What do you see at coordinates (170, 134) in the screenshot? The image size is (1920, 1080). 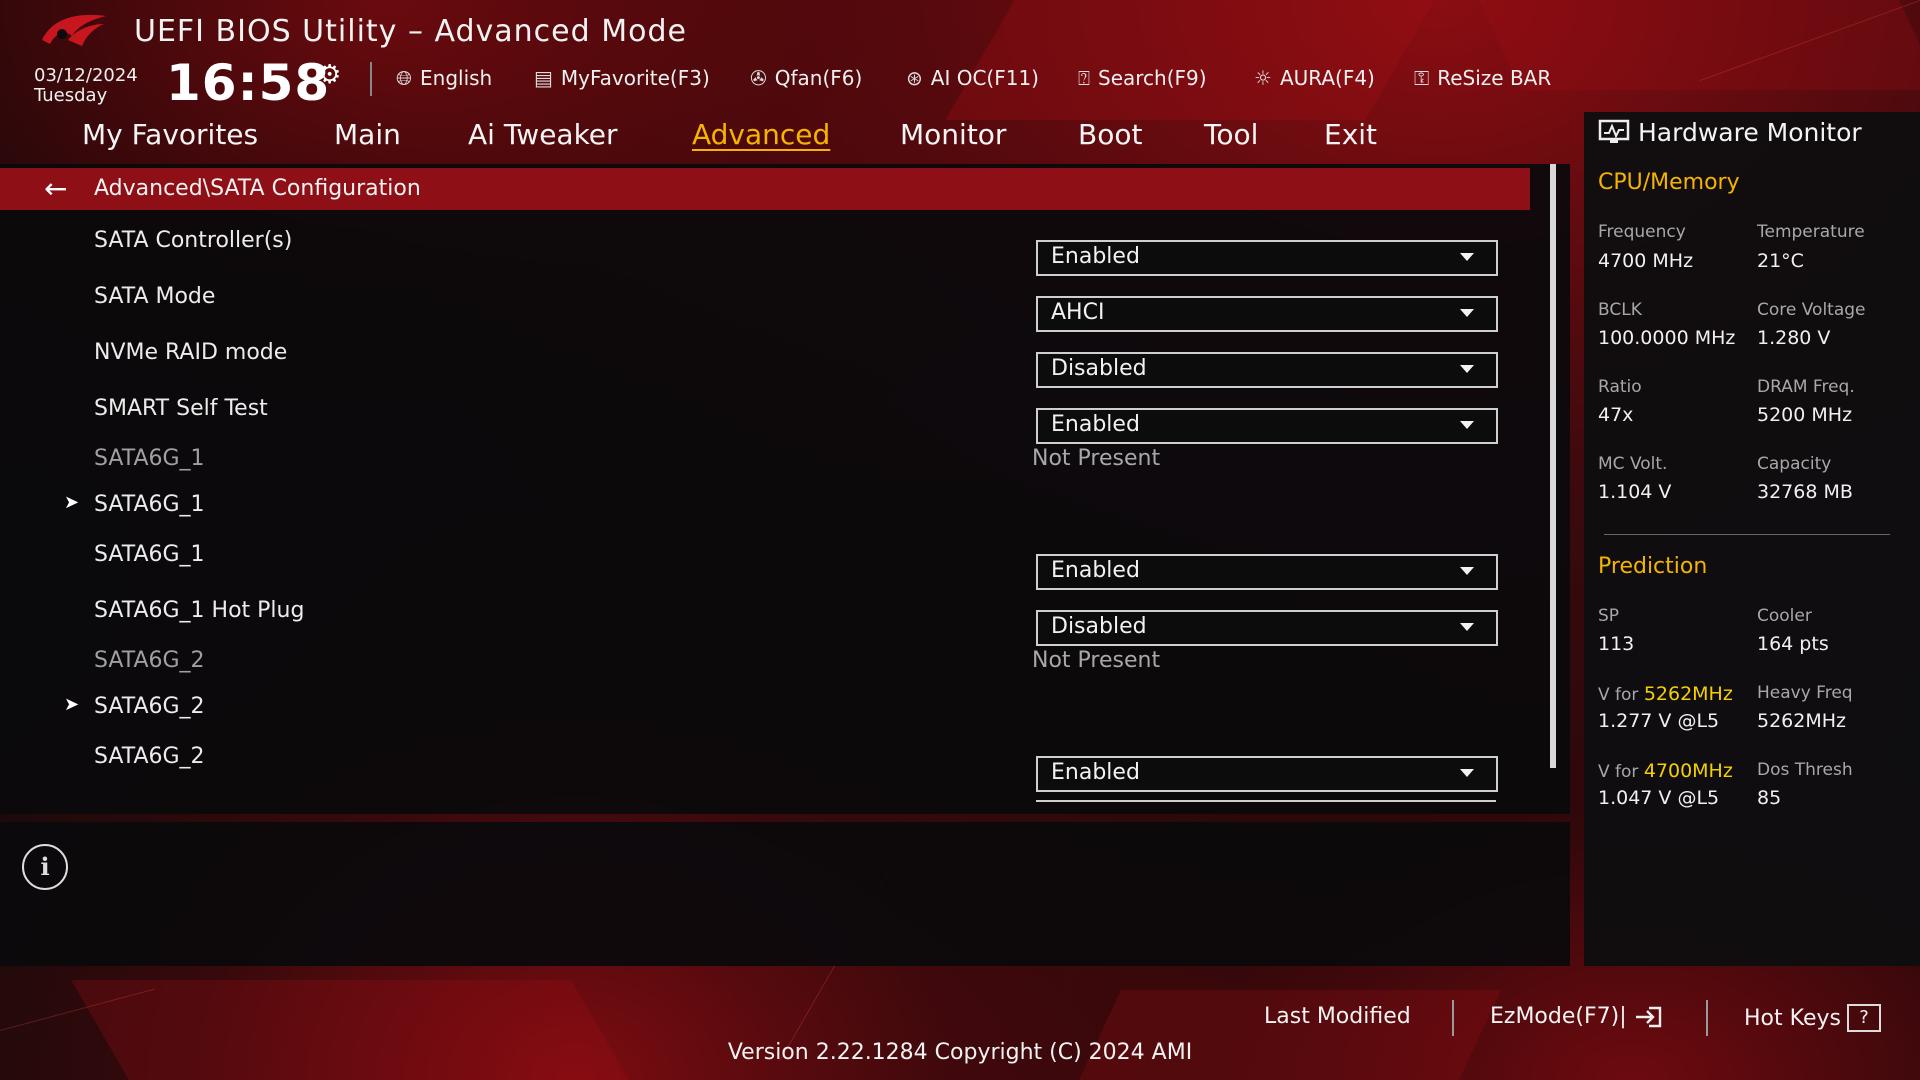 I see `tab-my-favorites: My Favorites` at bounding box center [170, 134].